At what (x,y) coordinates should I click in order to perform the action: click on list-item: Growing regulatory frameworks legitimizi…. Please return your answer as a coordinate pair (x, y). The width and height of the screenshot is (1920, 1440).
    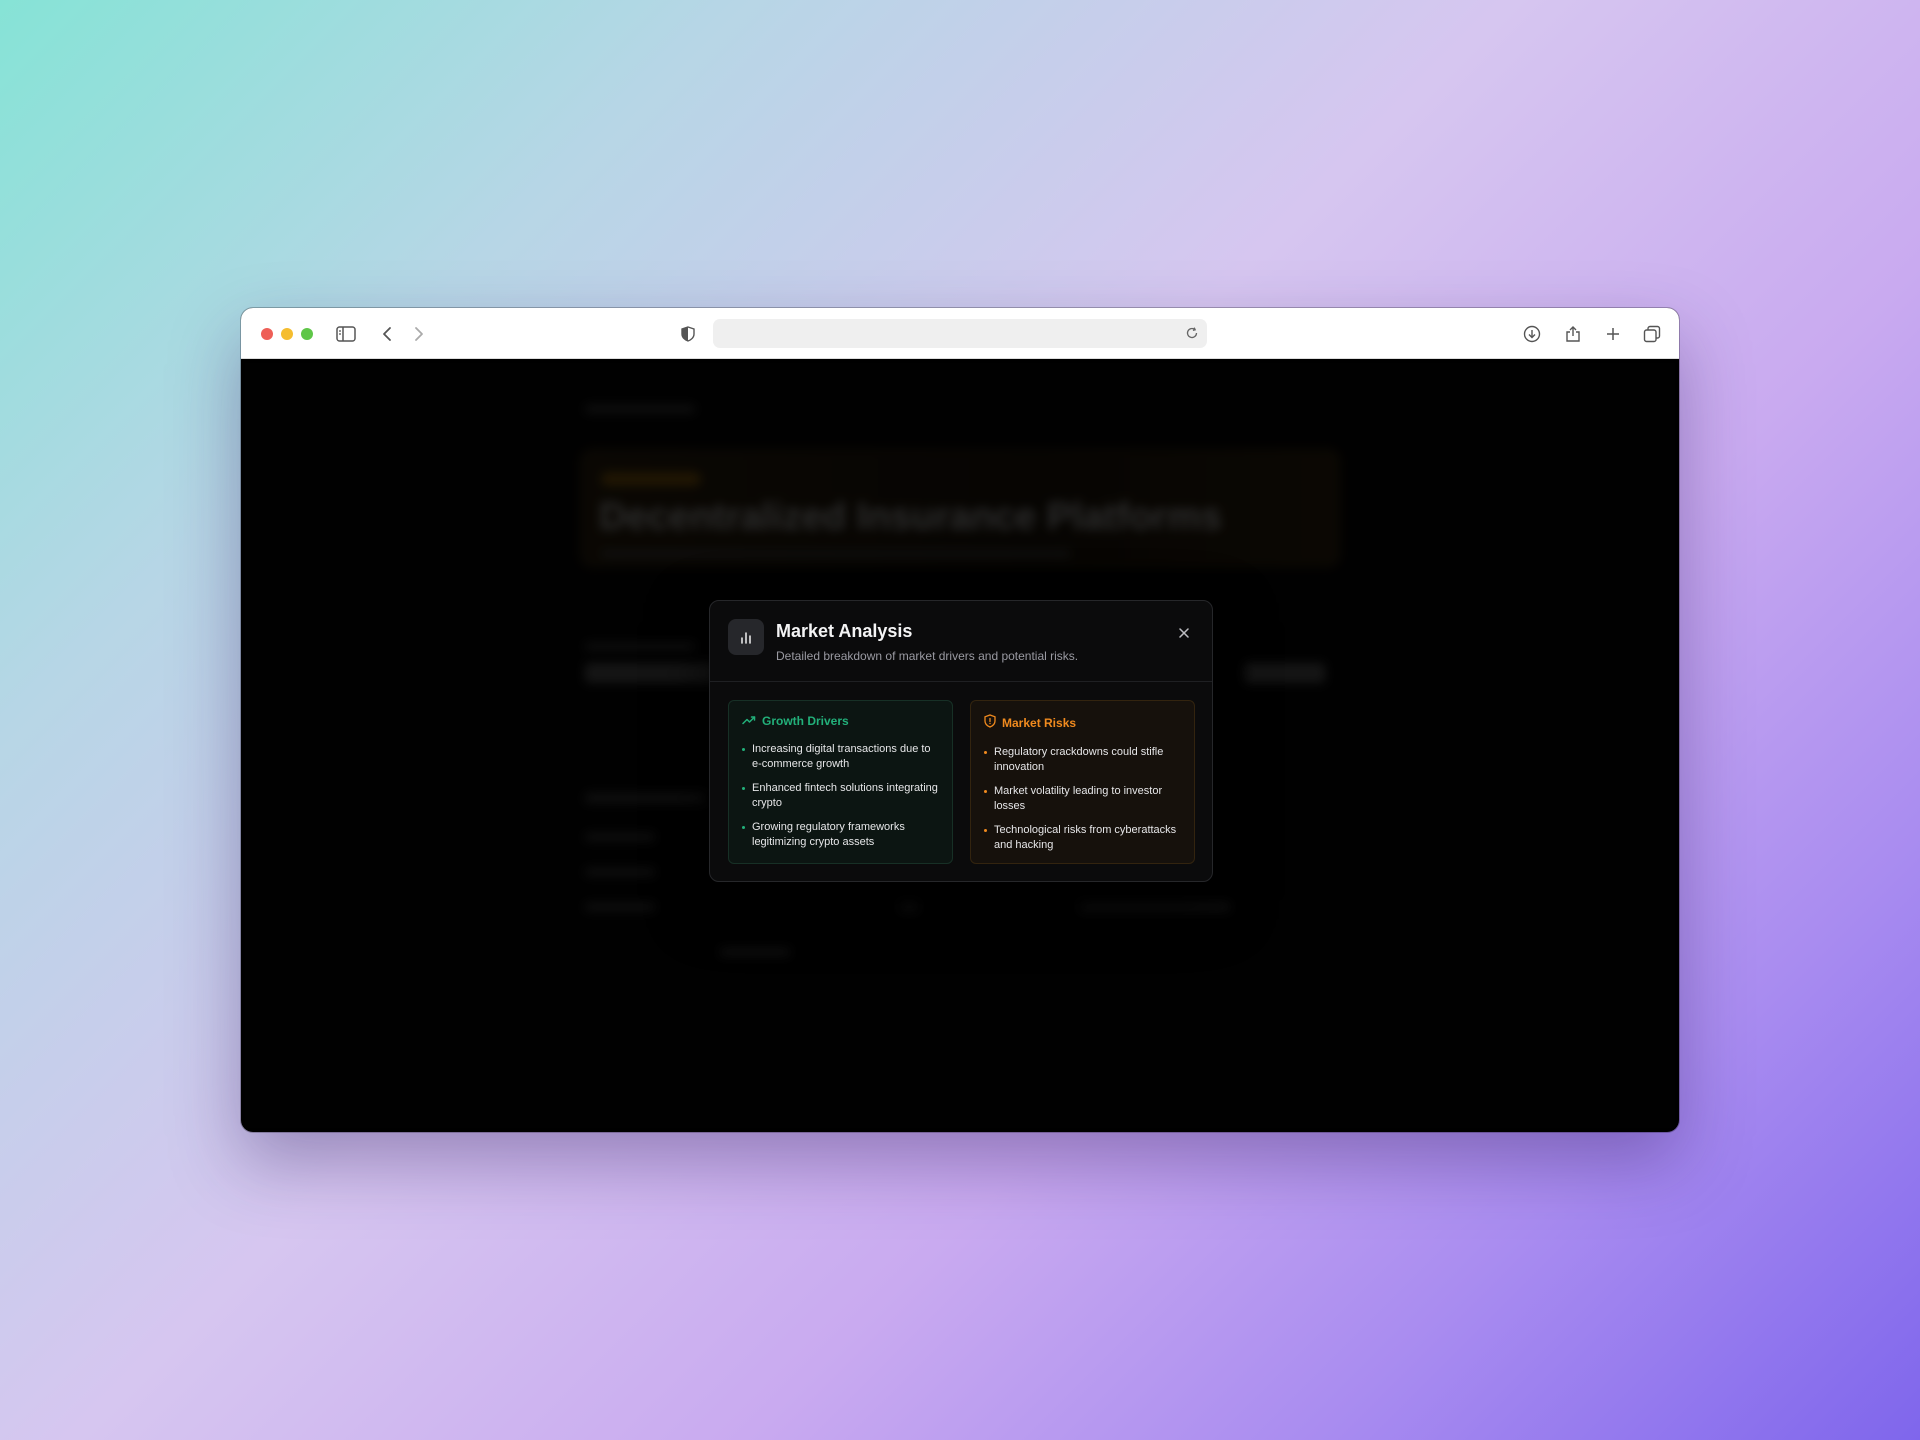
    Looking at the image, I should click on (840, 835).